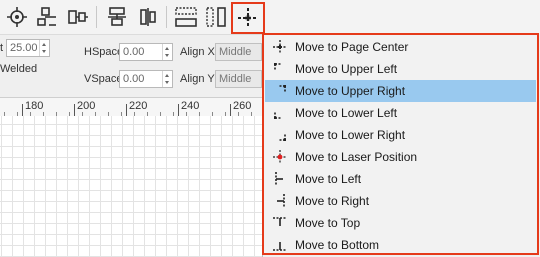  Describe the element at coordinates (332, 201) in the screenshot. I see `menu-item-label: Move to Right` at that location.